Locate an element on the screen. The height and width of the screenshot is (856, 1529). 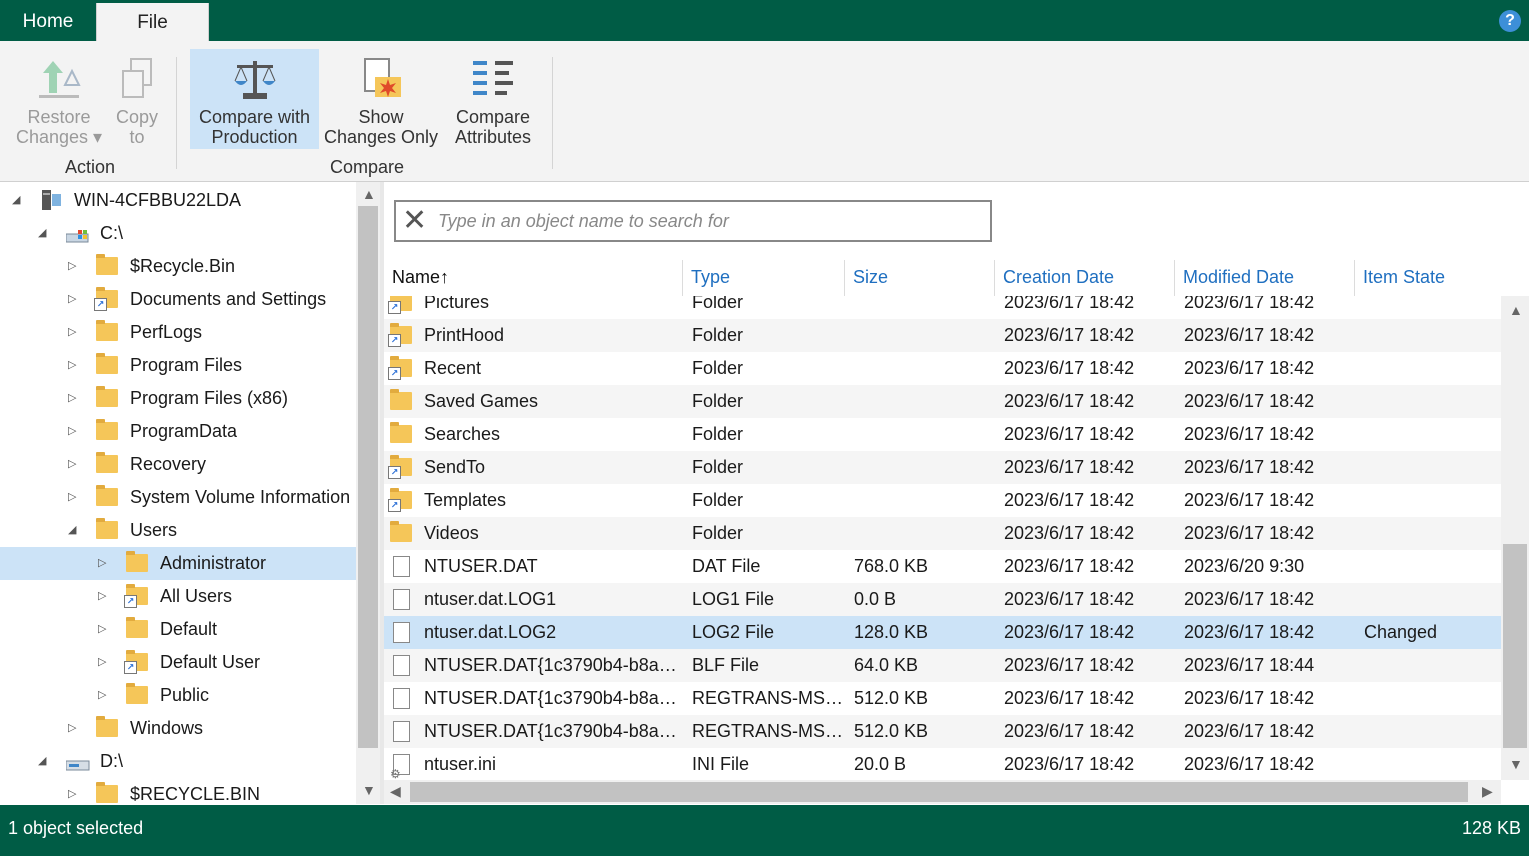
tree-item: ◢ C:\ is located at coordinates (178, 233).